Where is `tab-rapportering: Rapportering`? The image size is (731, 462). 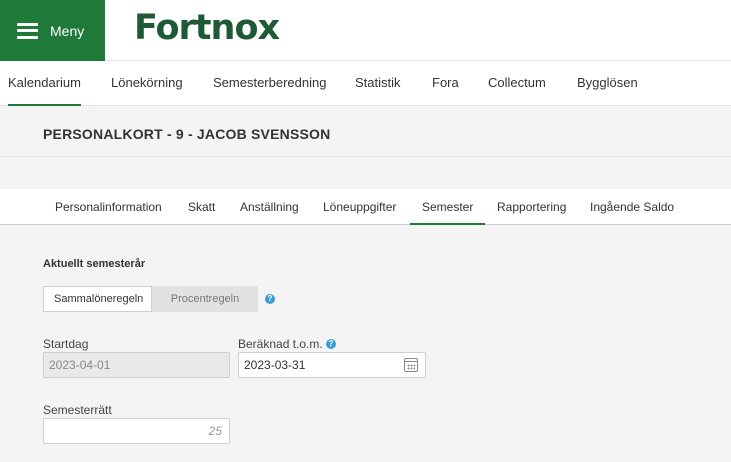 tab-rapportering: Rapportering is located at coordinates (531, 207).